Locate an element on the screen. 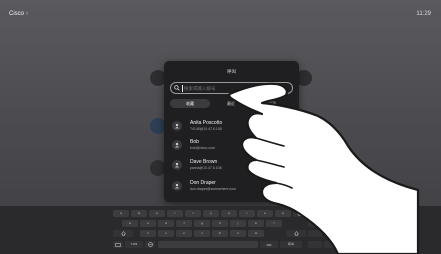 This screenshot has height=254, width=441. hyphen-key is located at coordinates (269, 244).